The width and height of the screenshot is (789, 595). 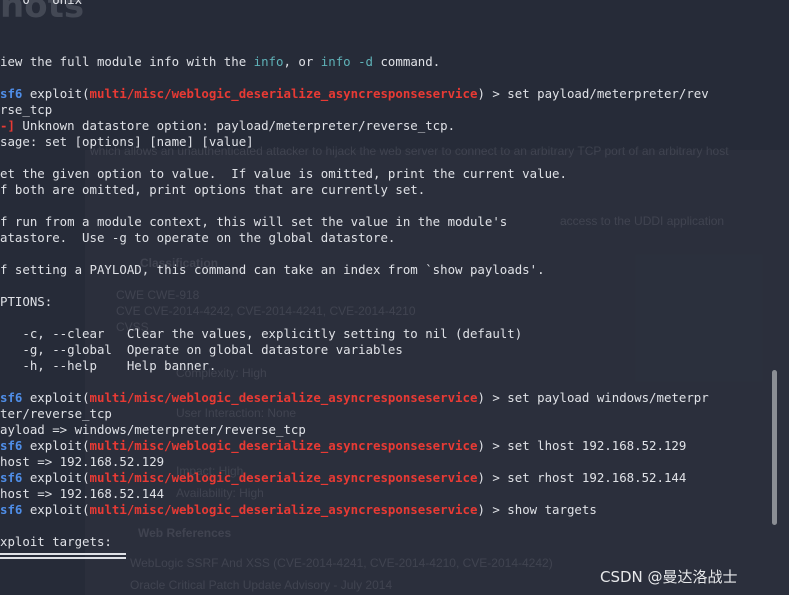 I want to click on command-text: set lhost 192.168.52.129, so click(x=597, y=445).